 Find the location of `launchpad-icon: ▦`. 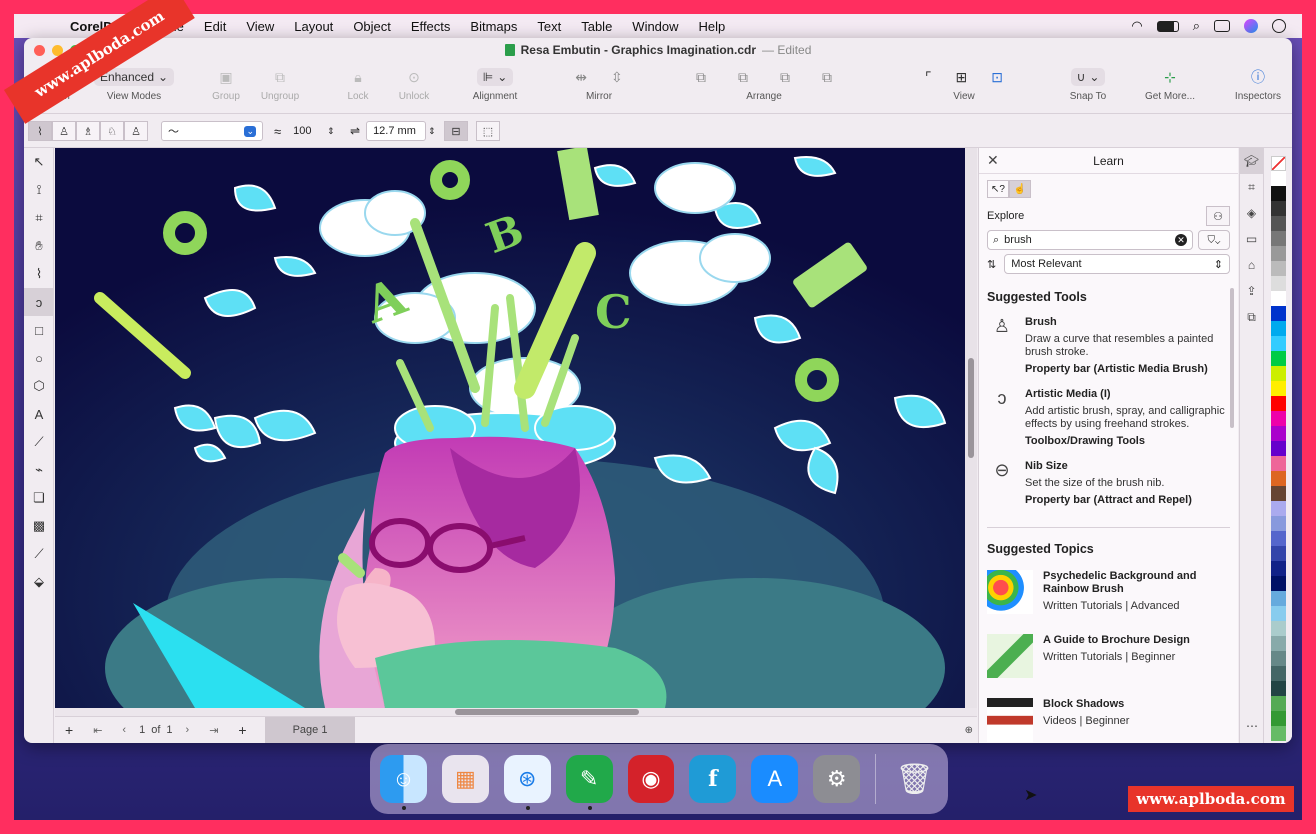

launchpad-icon: ▦ is located at coordinates (465, 779).